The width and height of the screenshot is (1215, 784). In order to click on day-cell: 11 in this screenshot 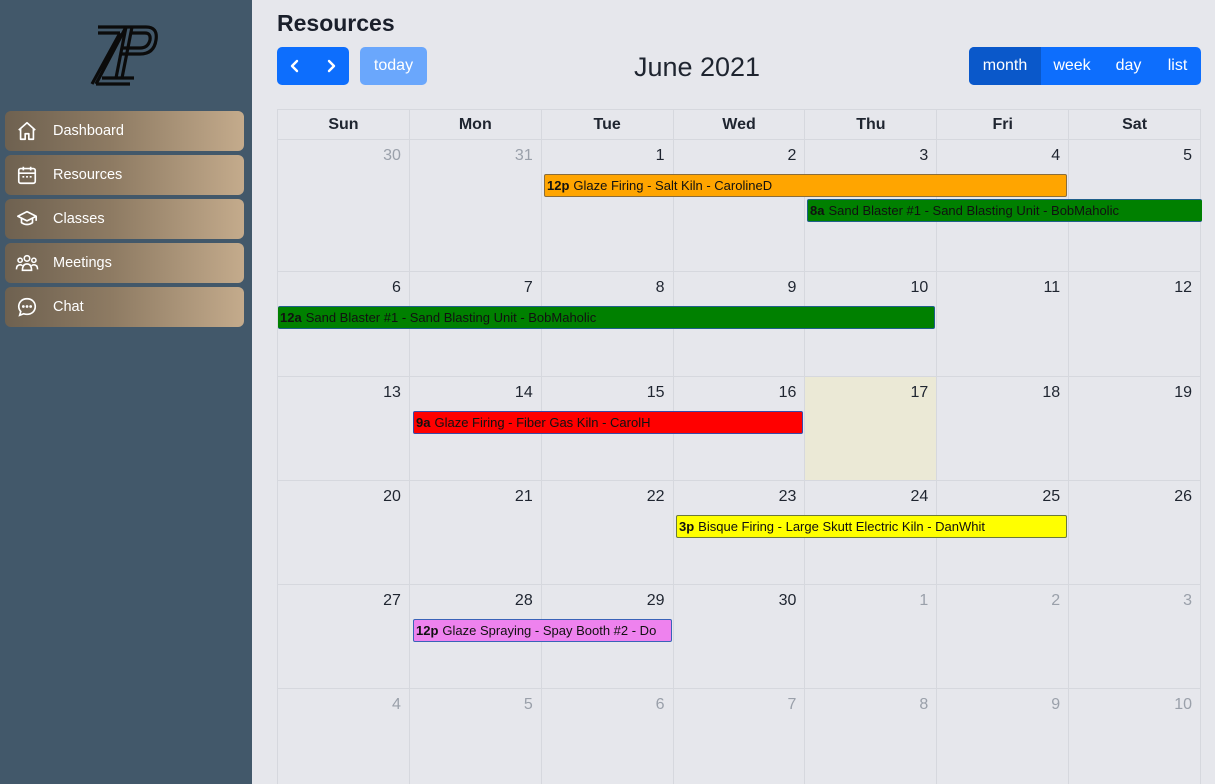, I will do `click(1003, 324)`.